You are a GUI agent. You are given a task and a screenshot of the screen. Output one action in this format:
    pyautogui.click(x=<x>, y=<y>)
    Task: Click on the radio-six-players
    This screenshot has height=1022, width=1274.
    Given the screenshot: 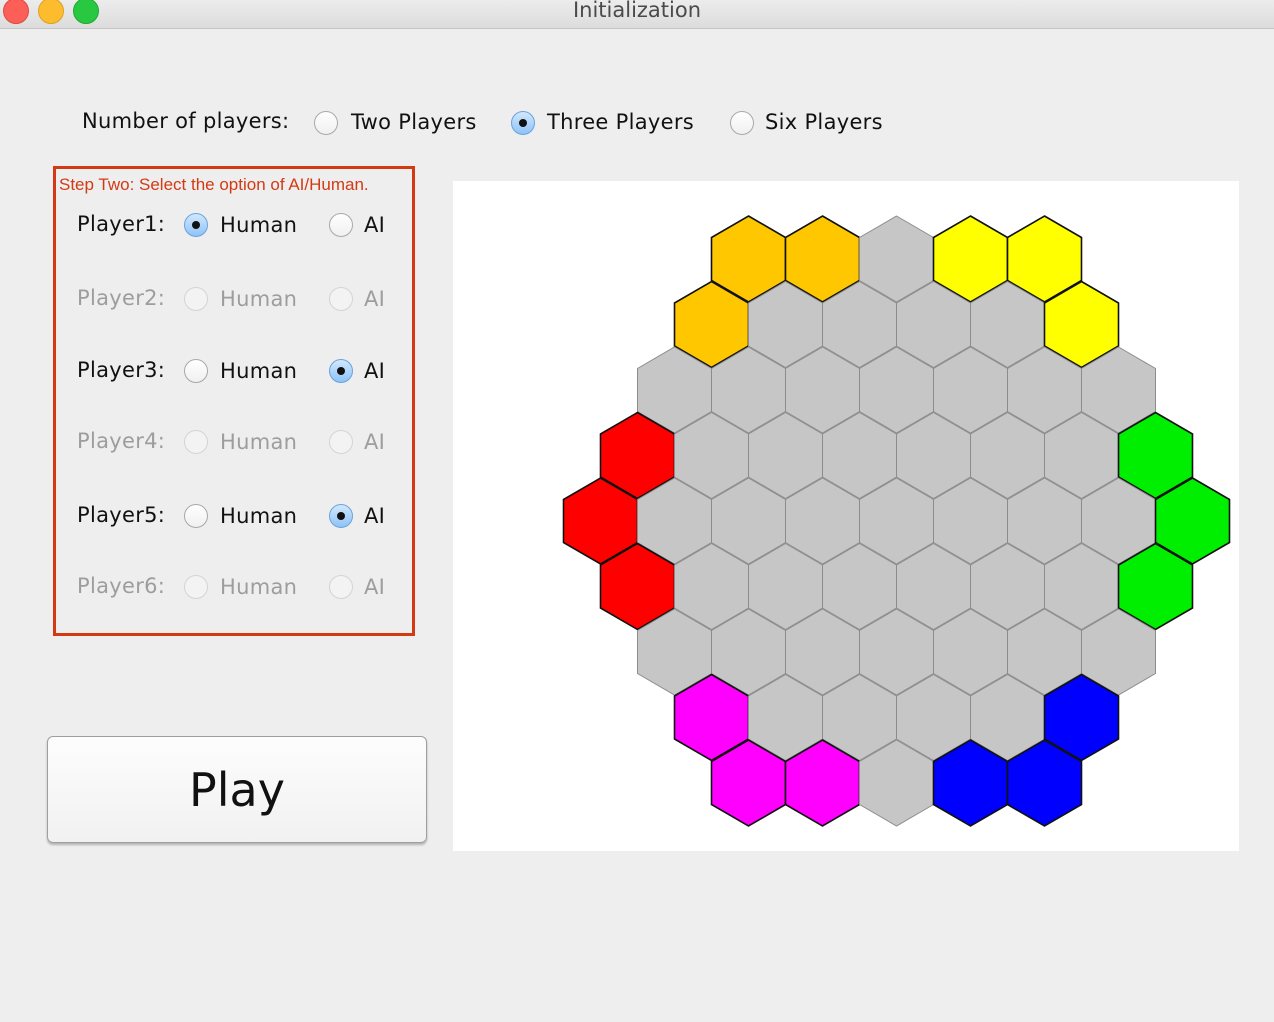 What is the action you would take?
    pyautogui.click(x=742, y=123)
    